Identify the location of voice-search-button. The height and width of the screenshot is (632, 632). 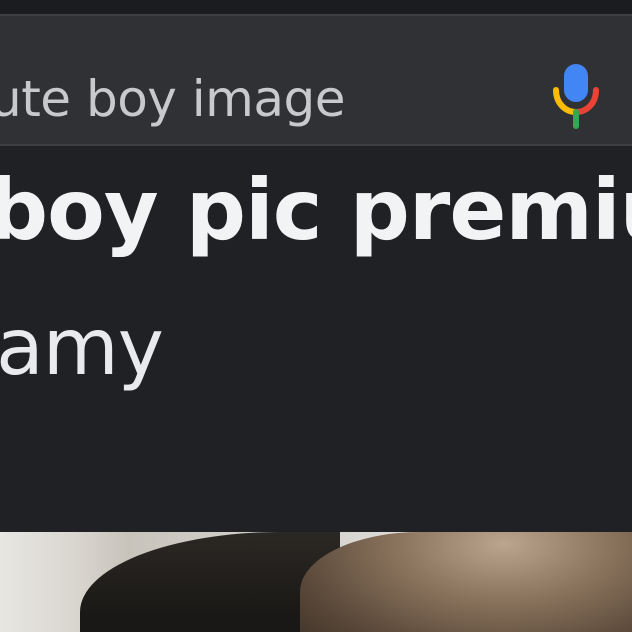
(576, 95).